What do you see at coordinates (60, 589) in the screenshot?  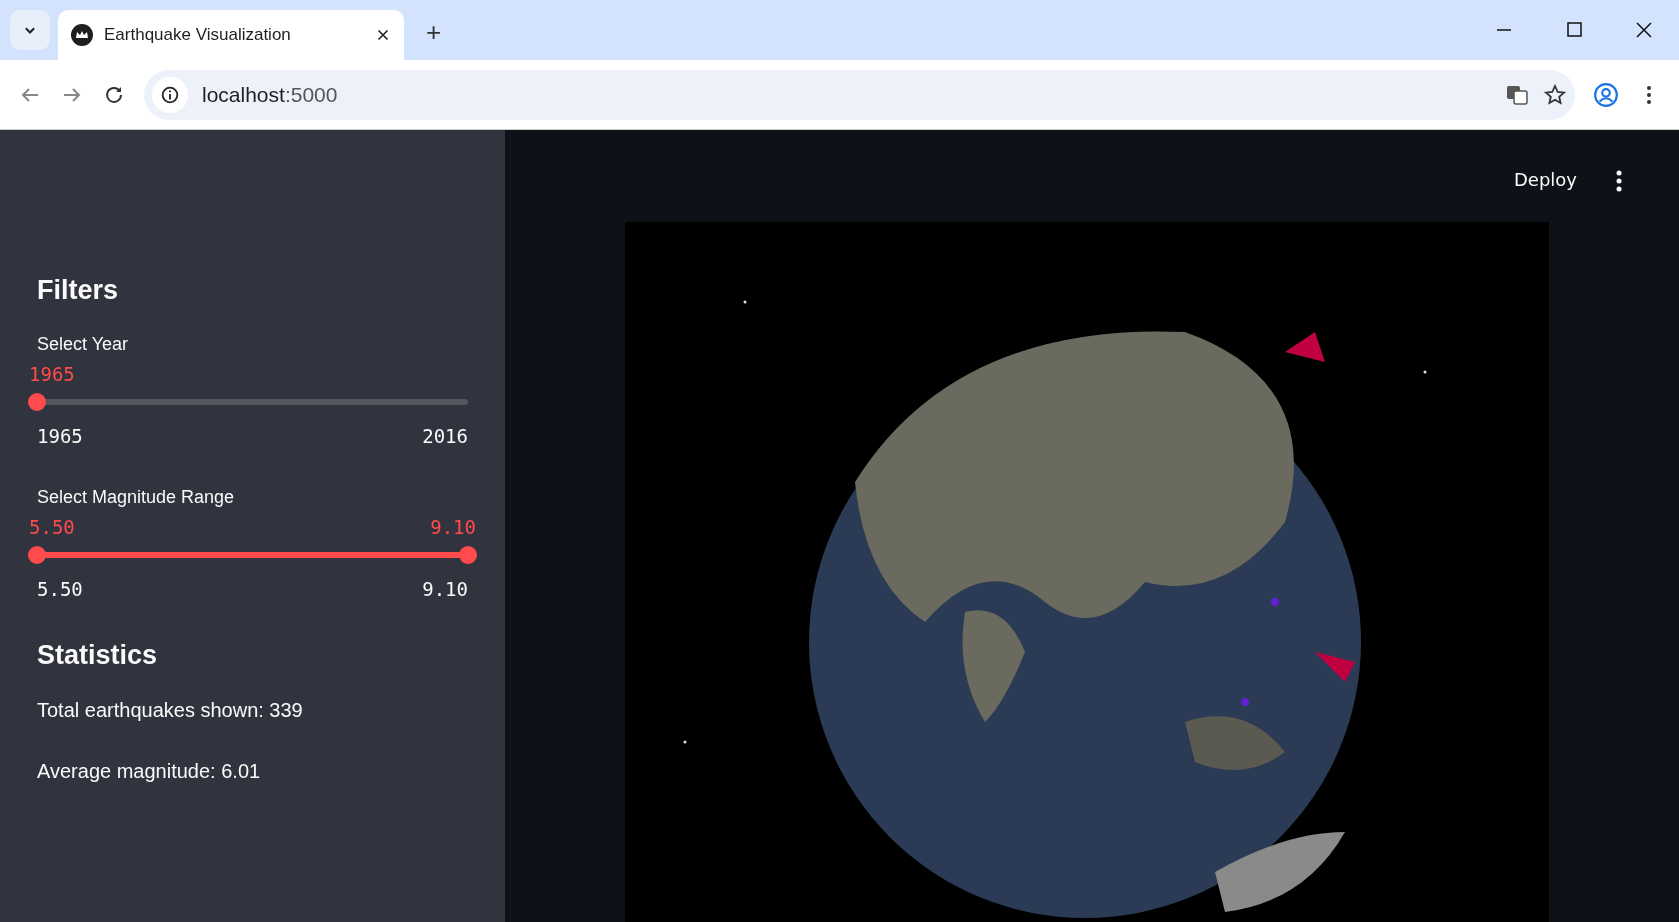 I see `slider-min: 5.50` at bounding box center [60, 589].